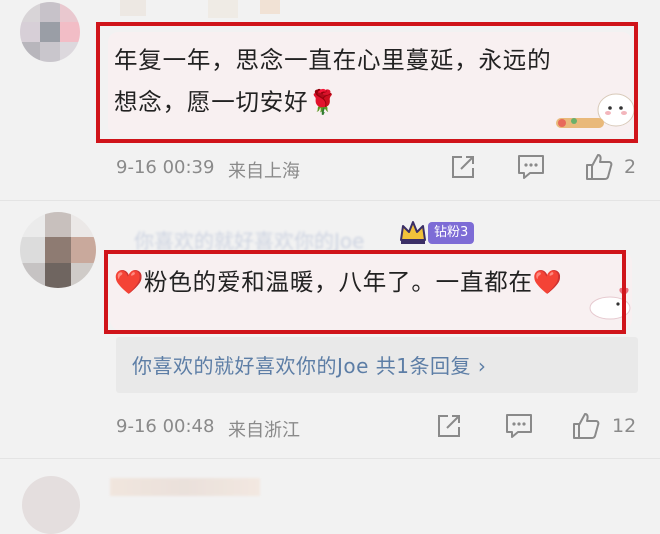  I want to click on crown-icon, so click(413, 232).